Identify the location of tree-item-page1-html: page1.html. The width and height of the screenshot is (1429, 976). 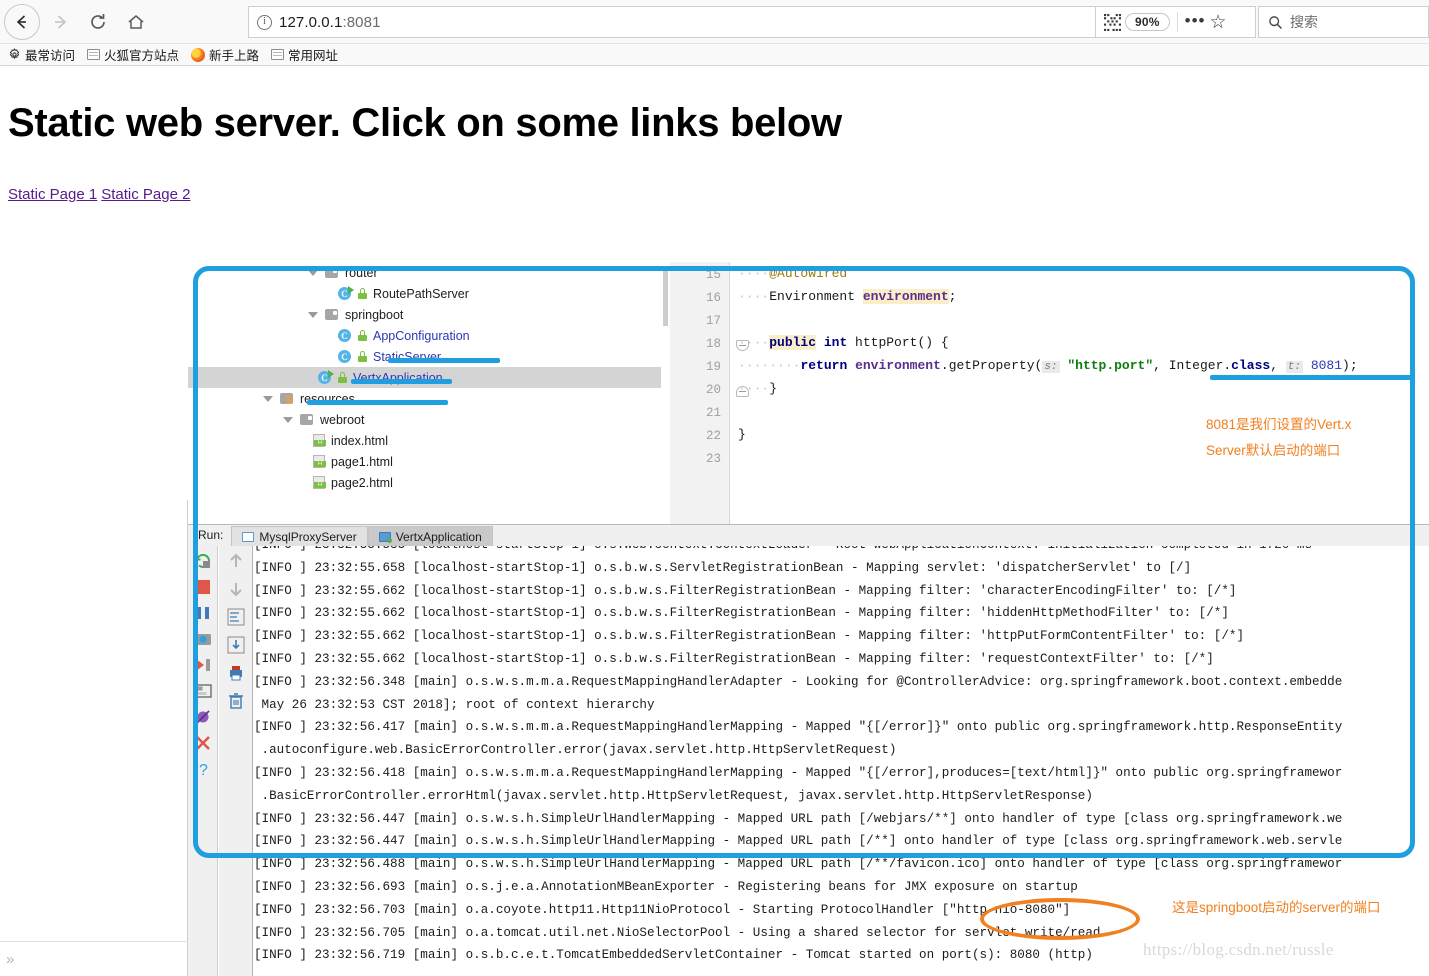
(429, 461).